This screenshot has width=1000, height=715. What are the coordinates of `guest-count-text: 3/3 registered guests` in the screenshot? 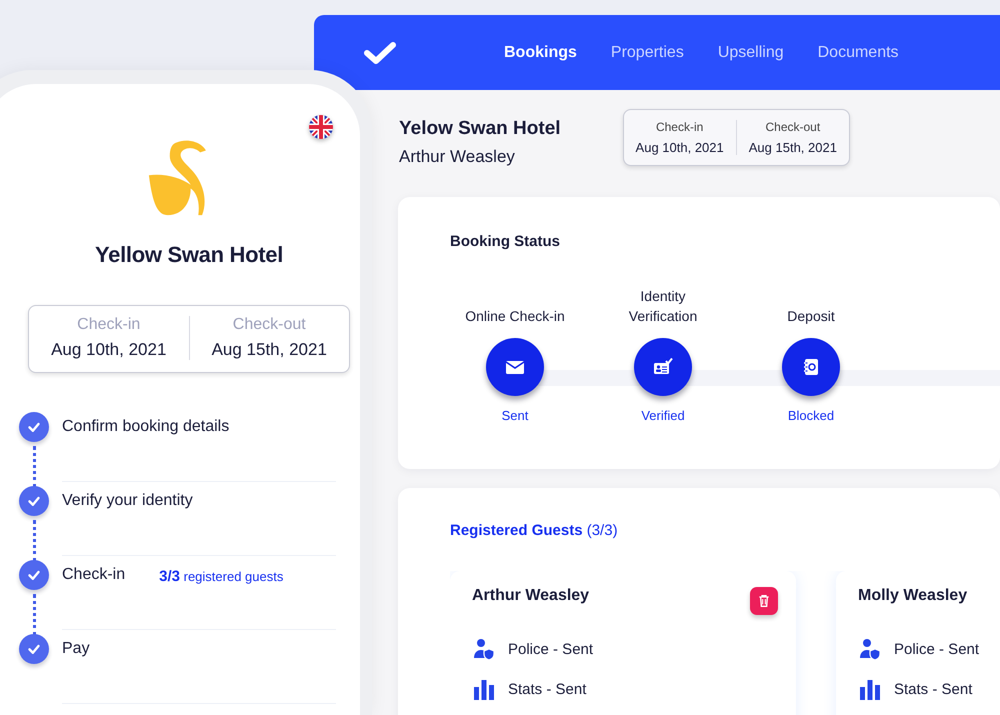 It's located at (221, 576).